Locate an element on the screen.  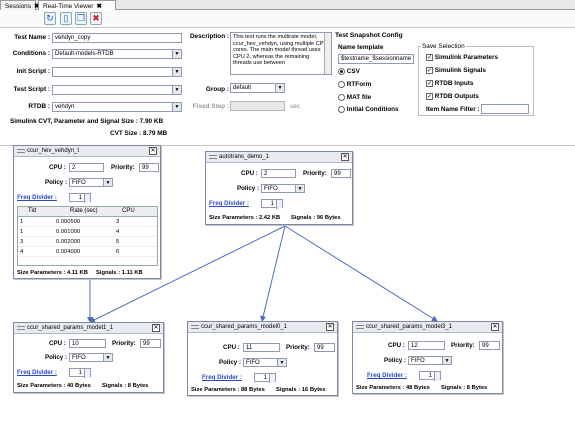
delete-document-icon: ✖ is located at coordinates (96, 18).